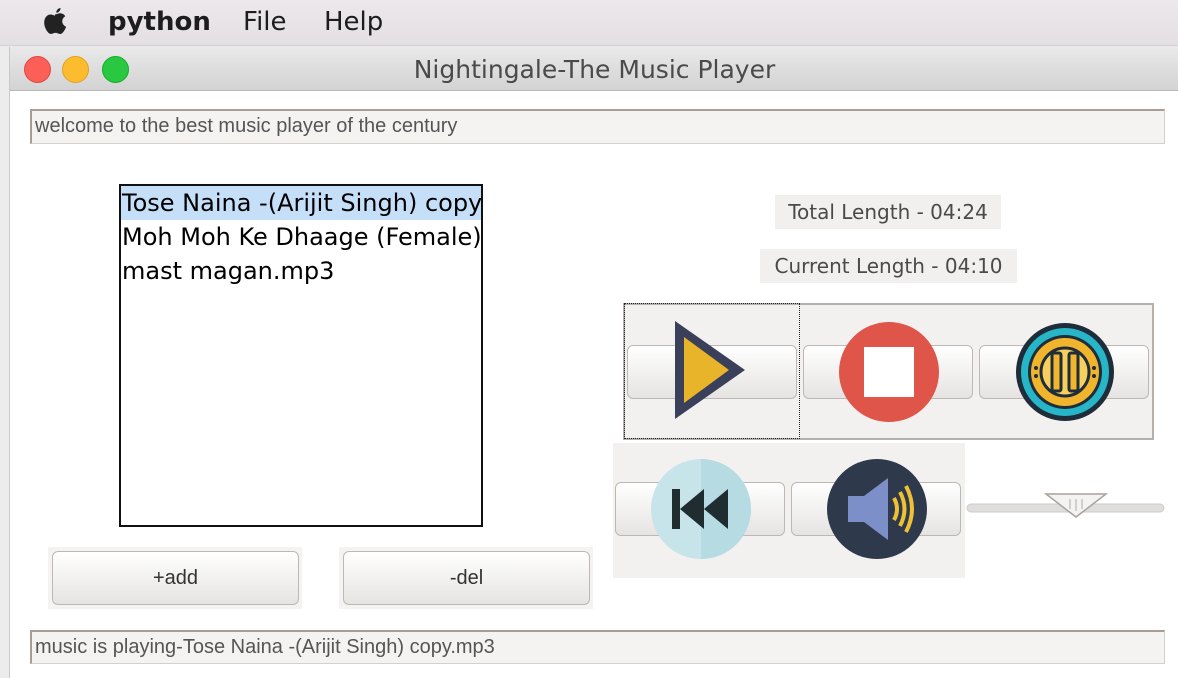  I want to click on title-bar: Nightingale-The Music Player, so click(594, 69).